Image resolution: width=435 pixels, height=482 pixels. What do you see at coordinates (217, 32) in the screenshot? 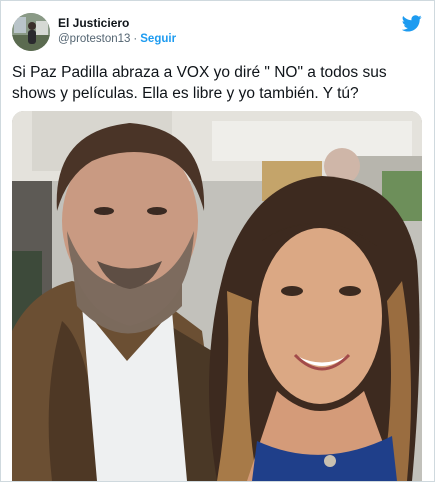
I see `tweet-header: El Justiciero @proteston13 · Seguir` at bounding box center [217, 32].